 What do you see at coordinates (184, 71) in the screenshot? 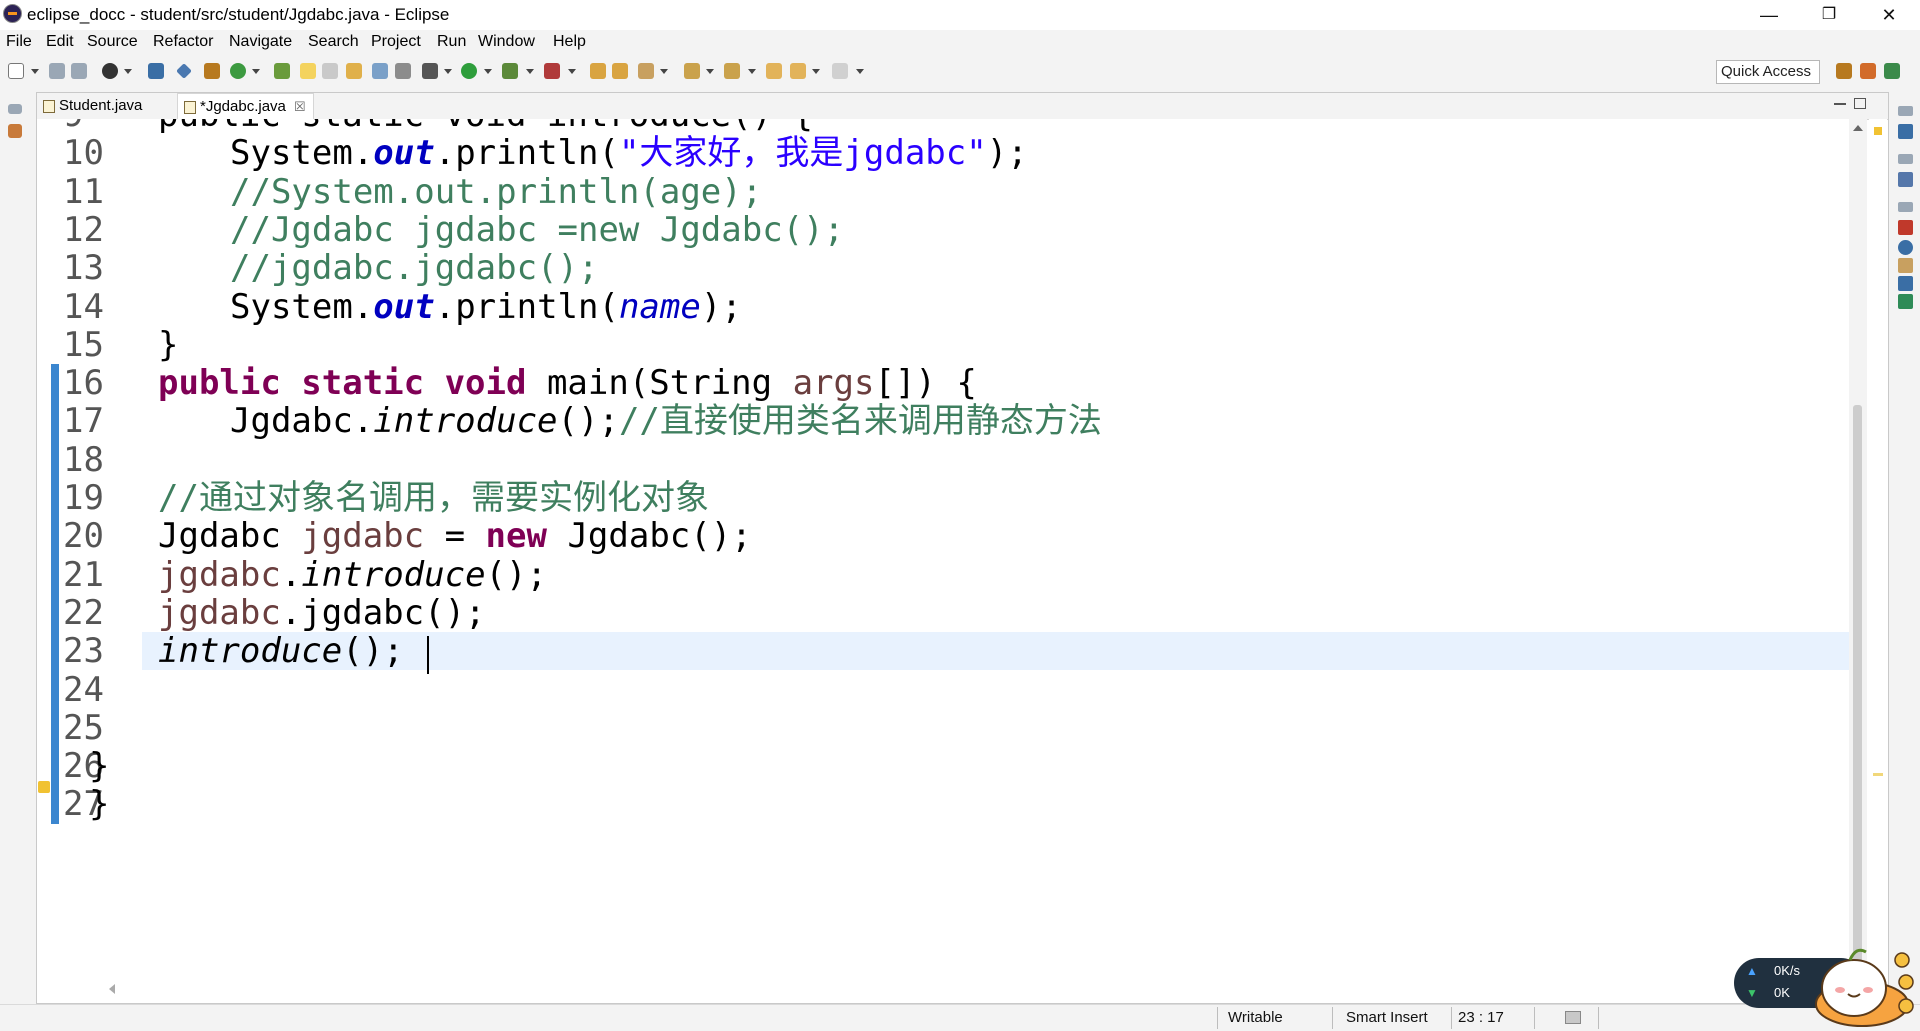
I see `skip-breakpoints-icon` at bounding box center [184, 71].